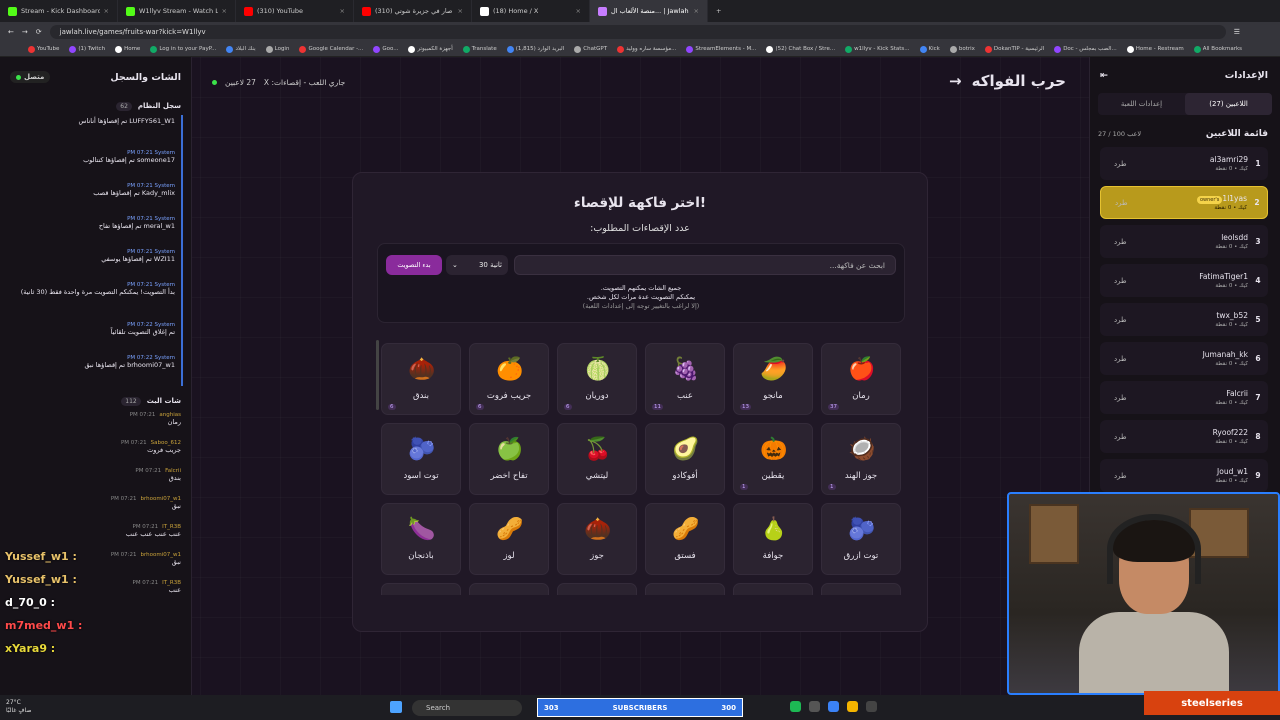 The image size is (1280, 720). Describe the element at coordinates (127, 49) in the screenshot. I see `bookmark-item: Home` at that location.